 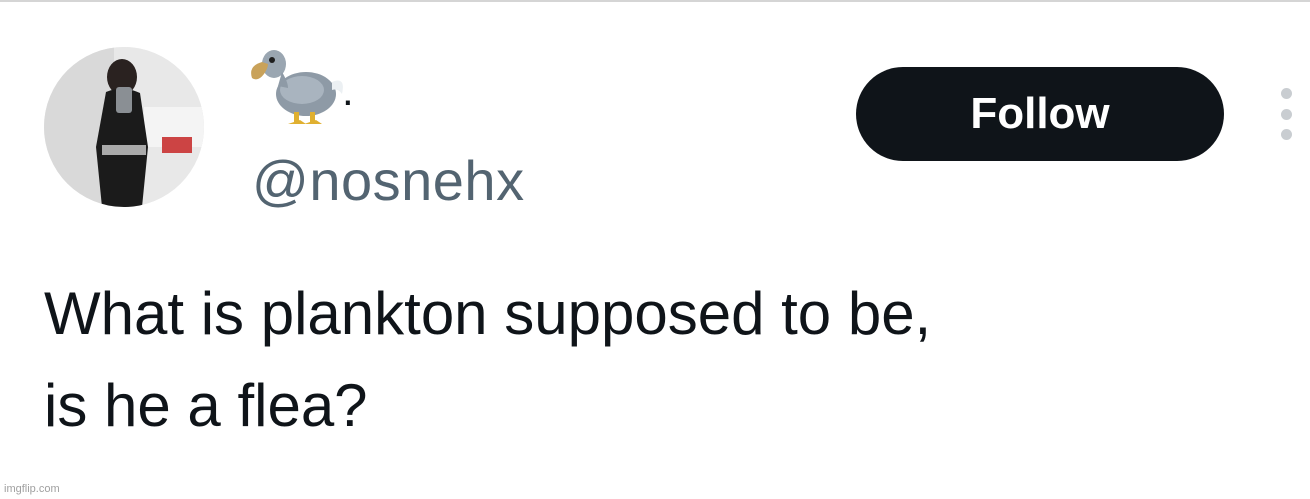 I want to click on dodo-bird-emoji-icon, so click(x=297, y=87).